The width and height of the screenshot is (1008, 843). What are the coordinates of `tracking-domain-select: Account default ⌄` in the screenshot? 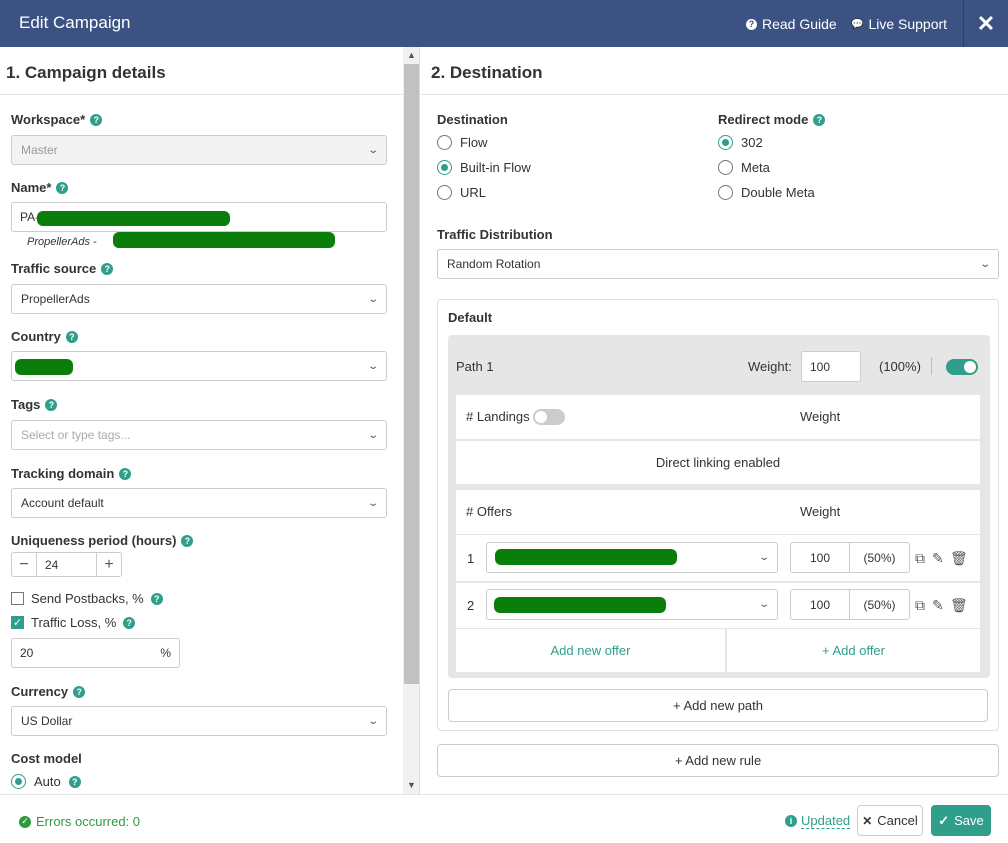 It's located at (199, 503).